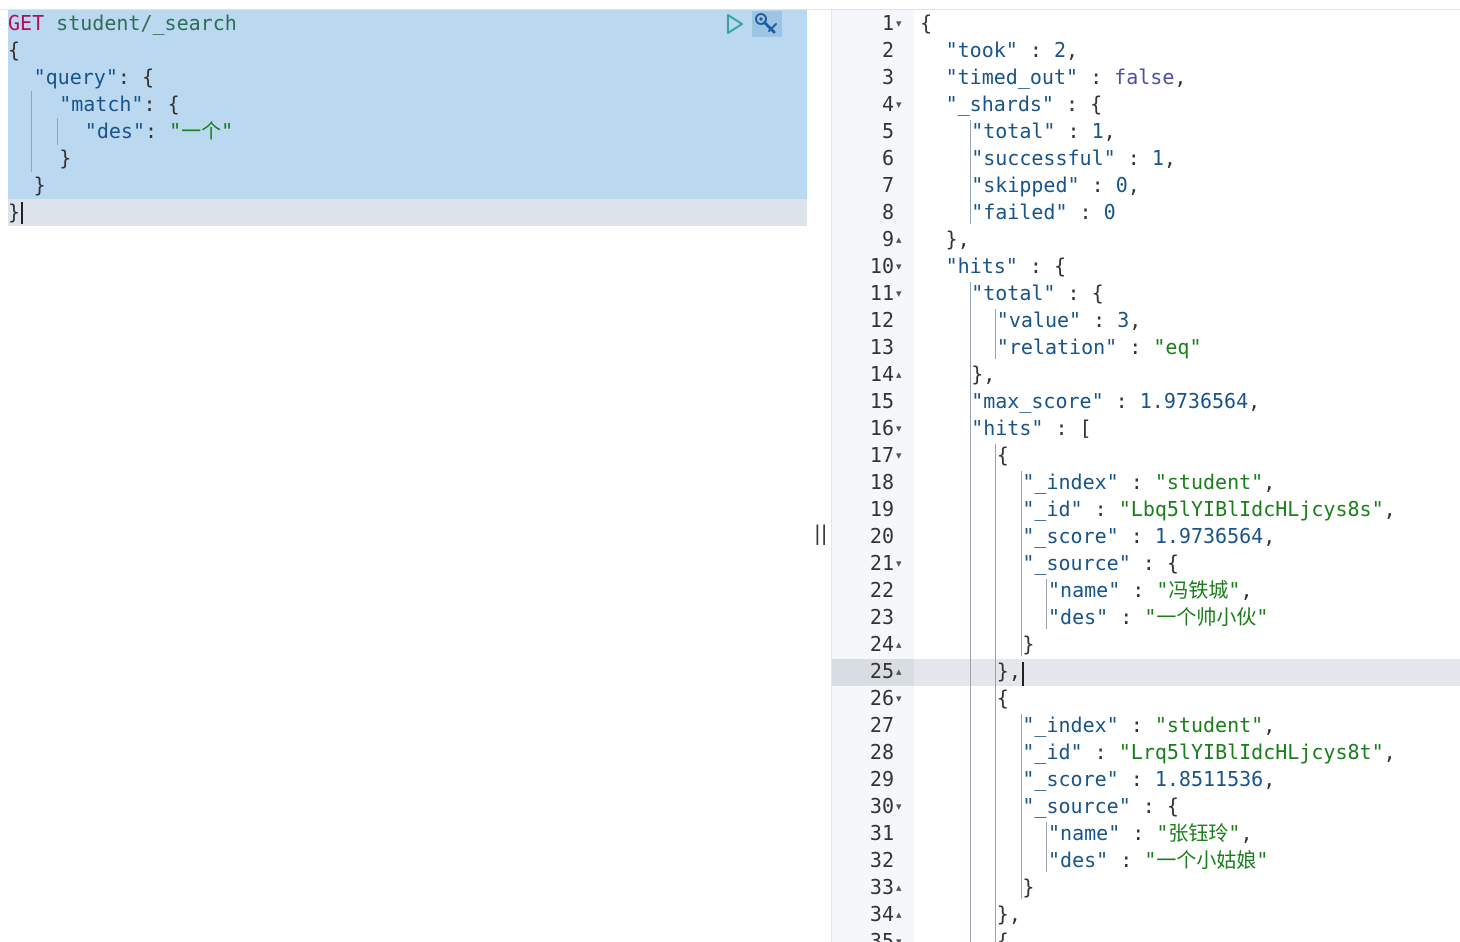  I want to click on token-key: "hits", so click(1007, 428).